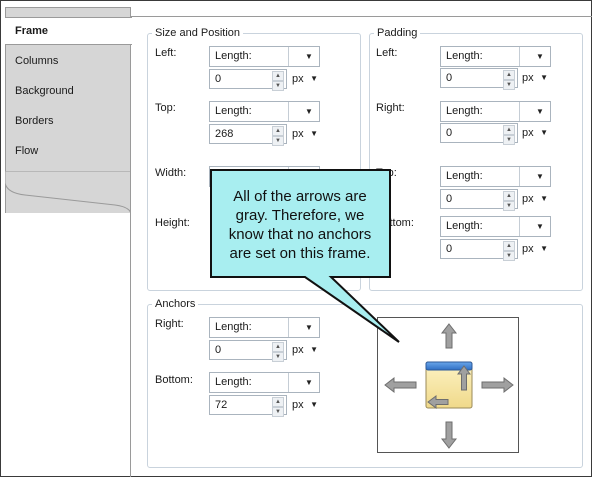 Image resolution: width=592 pixels, height=477 pixels. Describe the element at coordinates (298, 79) in the screenshot. I see `left-unit: px` at that location.